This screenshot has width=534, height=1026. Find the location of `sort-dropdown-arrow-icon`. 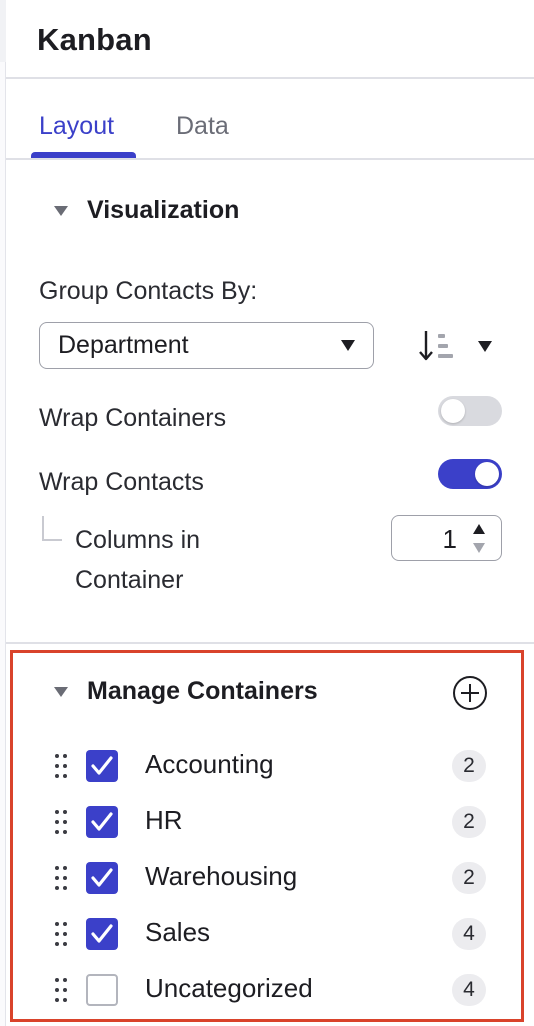

sort-dropdown-arrow-icon is located at coordinates (485, 346).